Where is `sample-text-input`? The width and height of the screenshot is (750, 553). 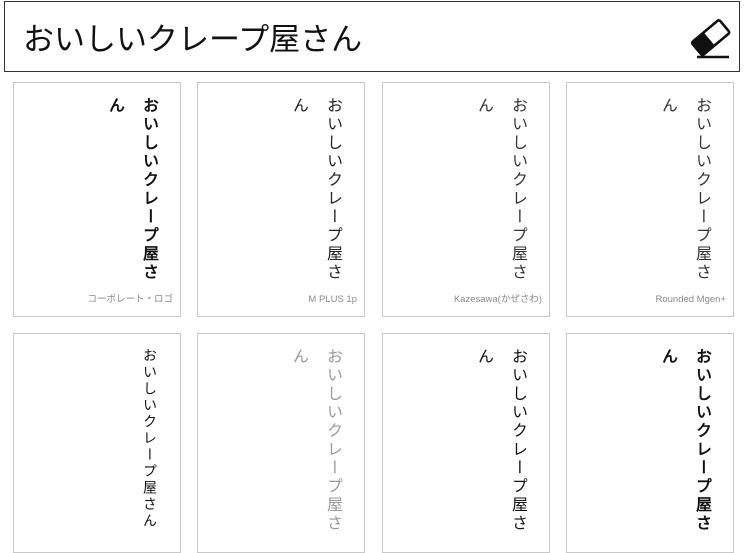 sample-text-input is located at coordinates (340, 36).